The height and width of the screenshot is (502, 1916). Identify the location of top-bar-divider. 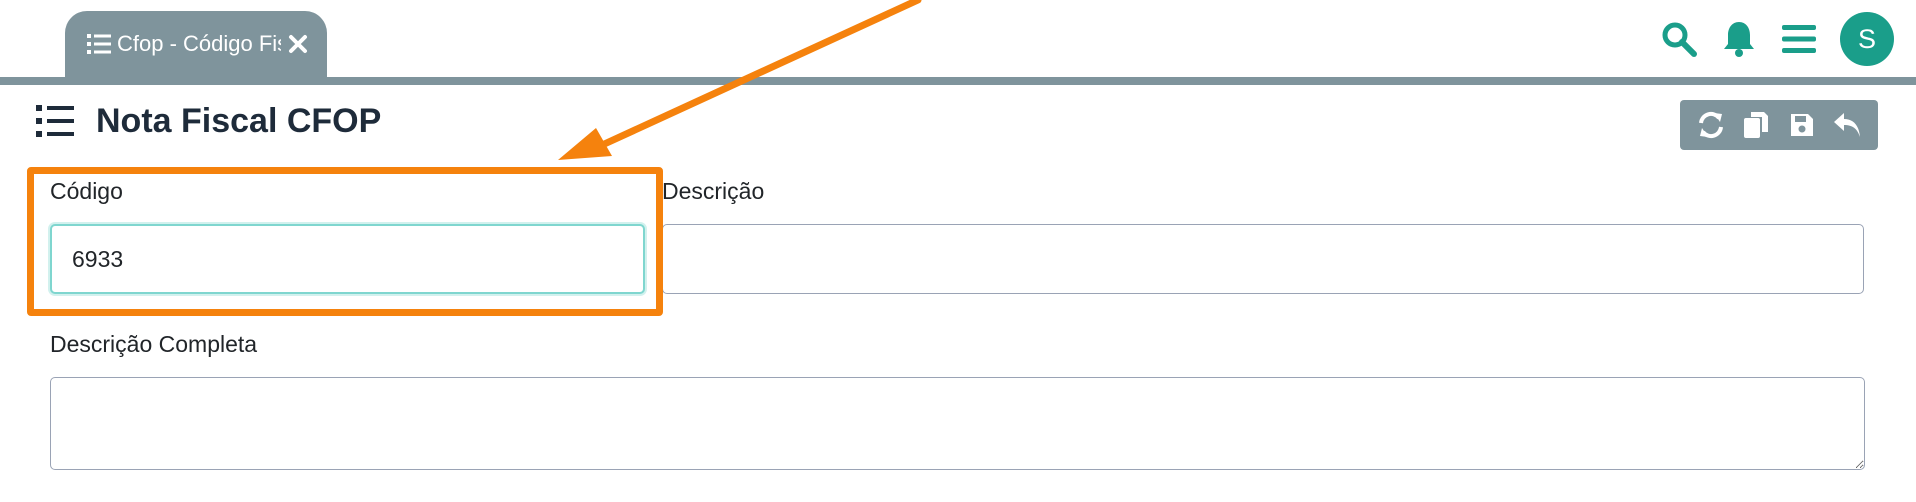
(958, 81).